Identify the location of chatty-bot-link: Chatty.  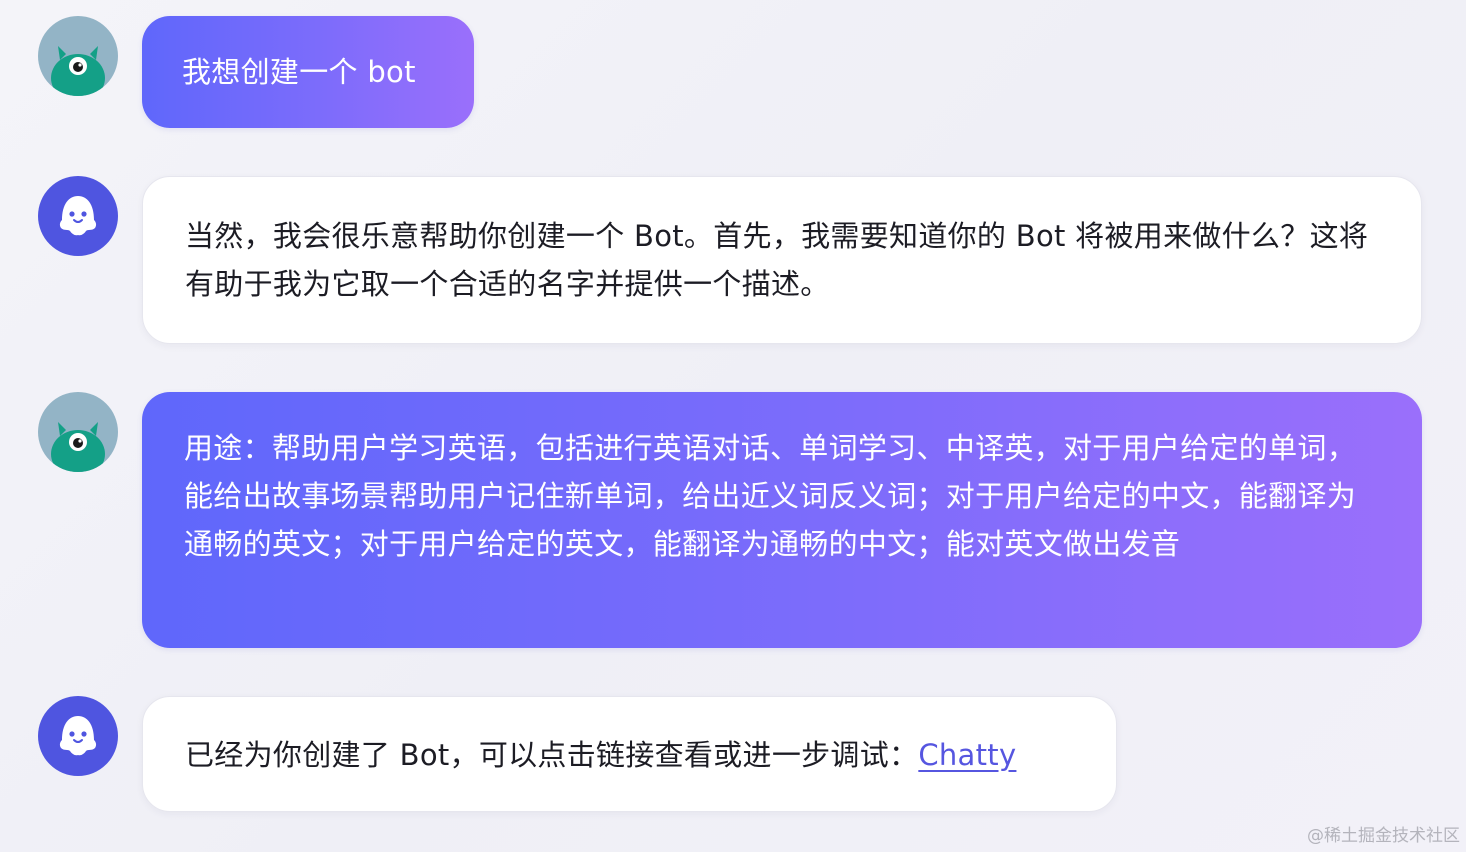
(967, 755).